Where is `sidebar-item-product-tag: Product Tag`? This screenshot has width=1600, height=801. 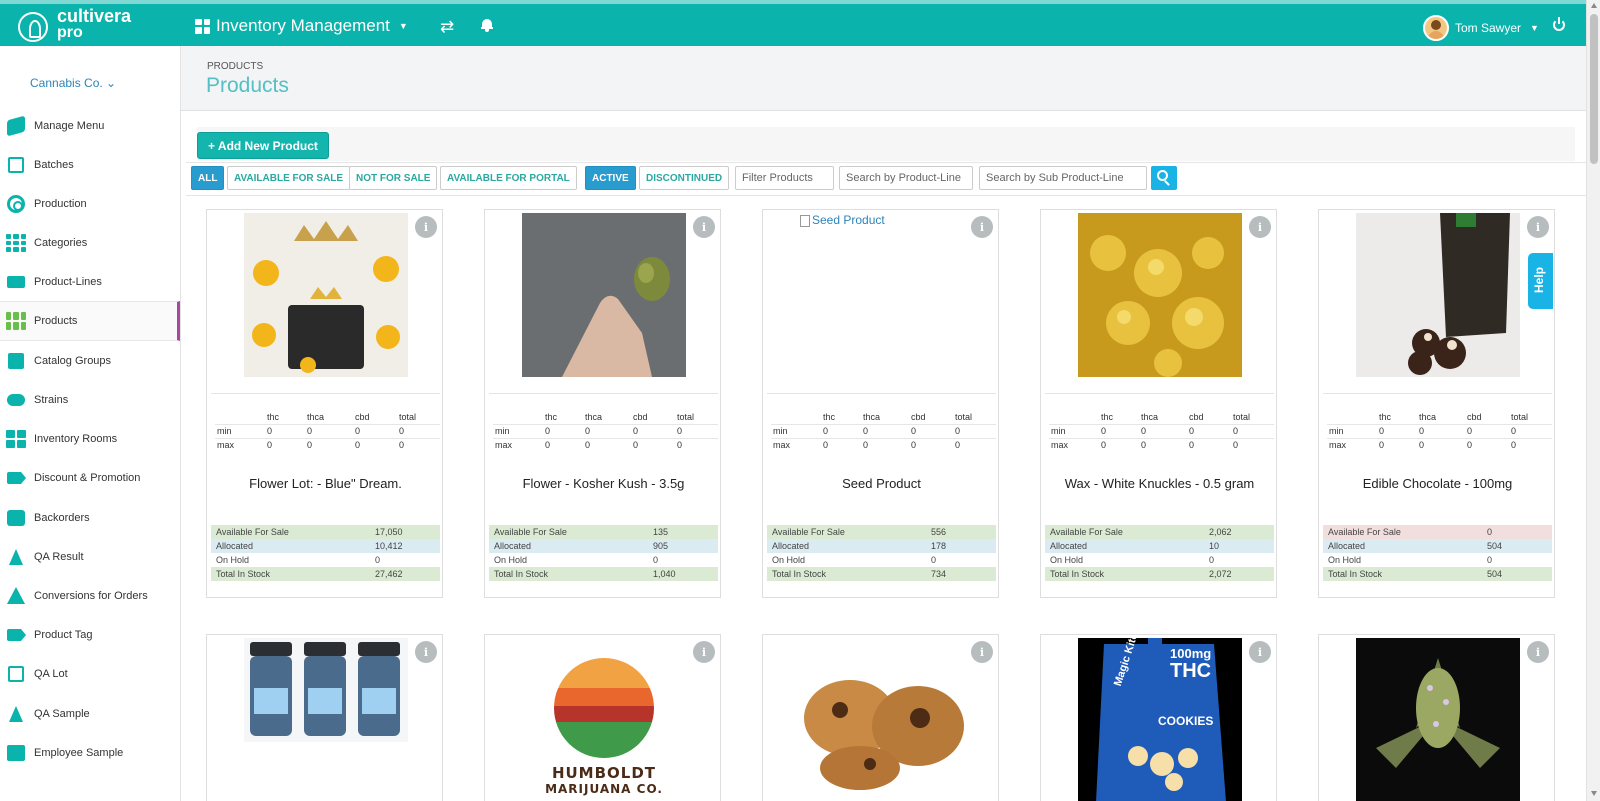 sidebar-item-product-tag: Product Tag is located at coordinates (90, 635).